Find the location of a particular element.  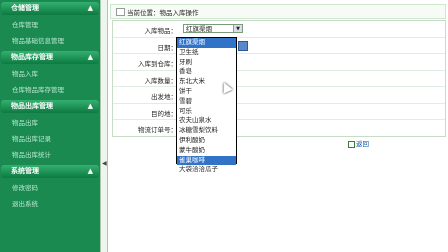

form-row-item: 入库物品： 红旗渠烟 ▼ is located at coordinates (279, 29).